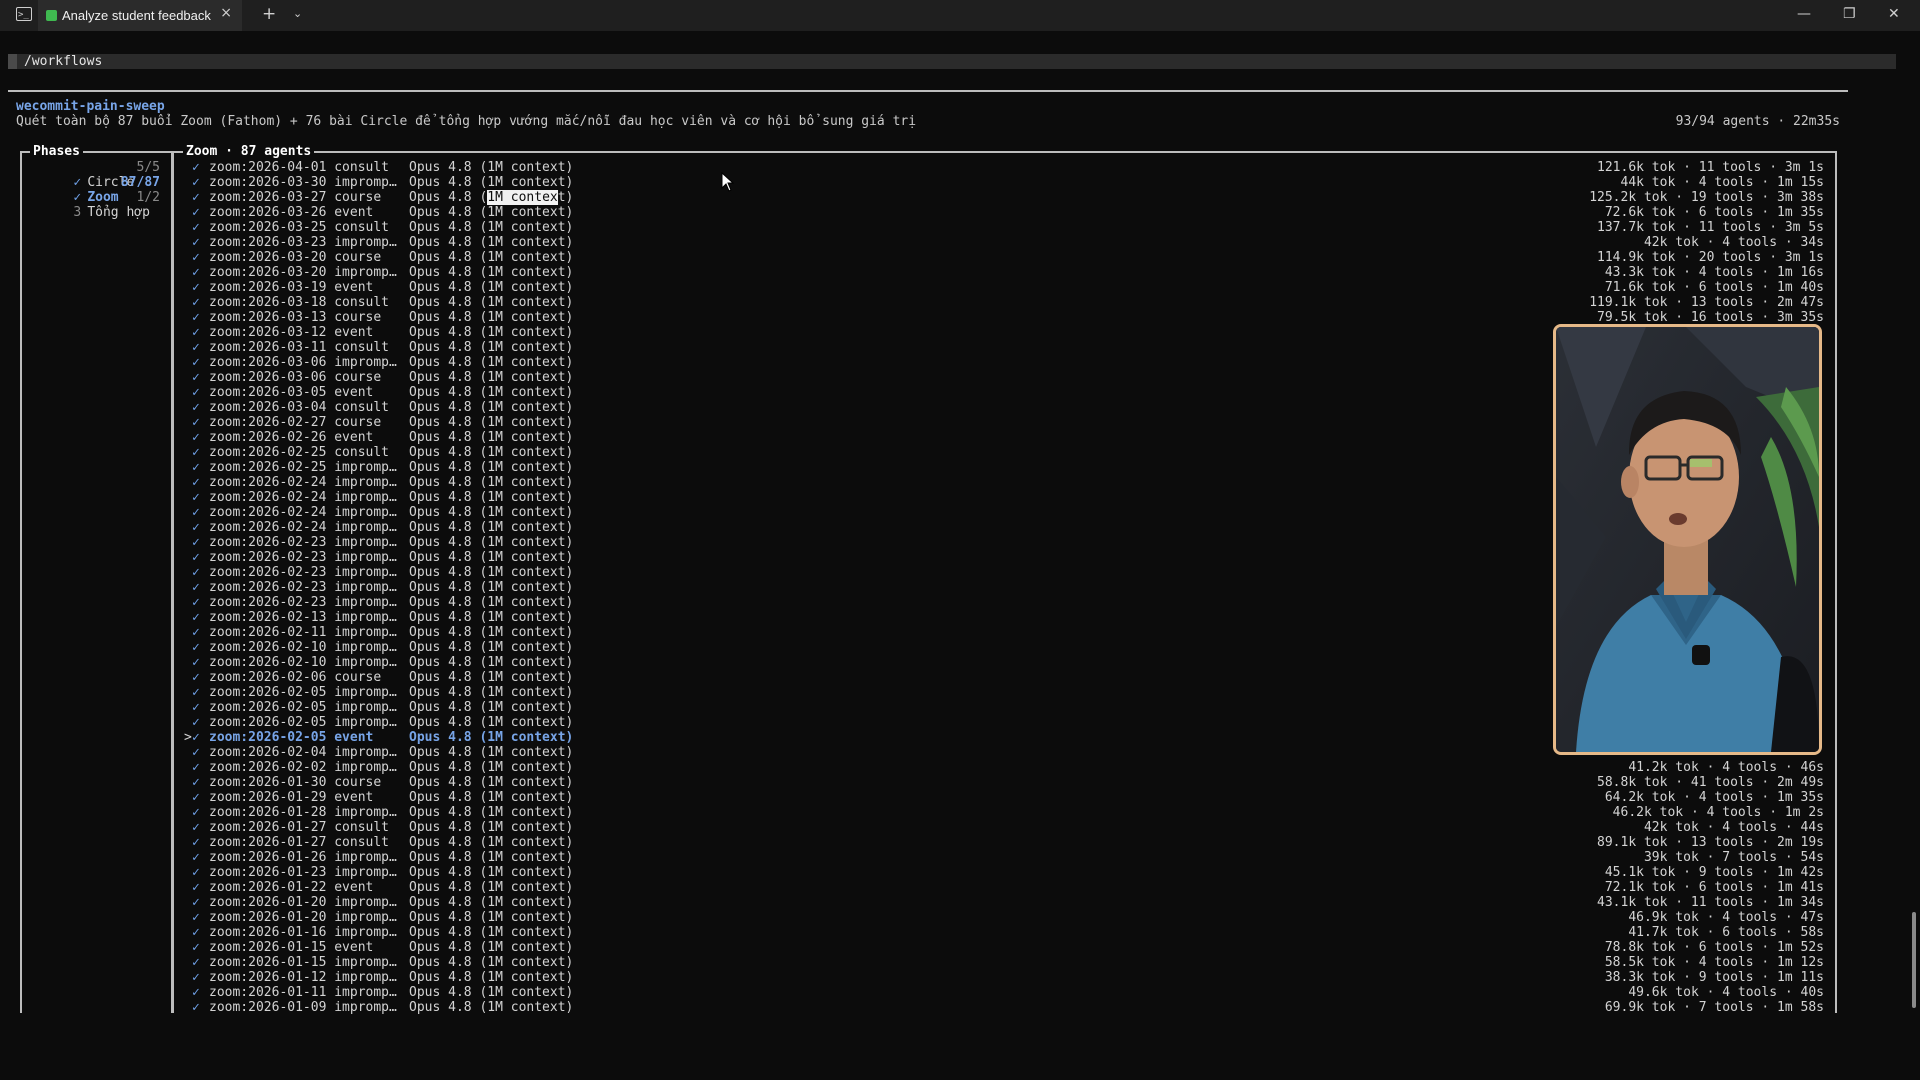  Describe the element at coordinates (1804, 14) in the screenshot. I see `minimize-icon: —` at that location.